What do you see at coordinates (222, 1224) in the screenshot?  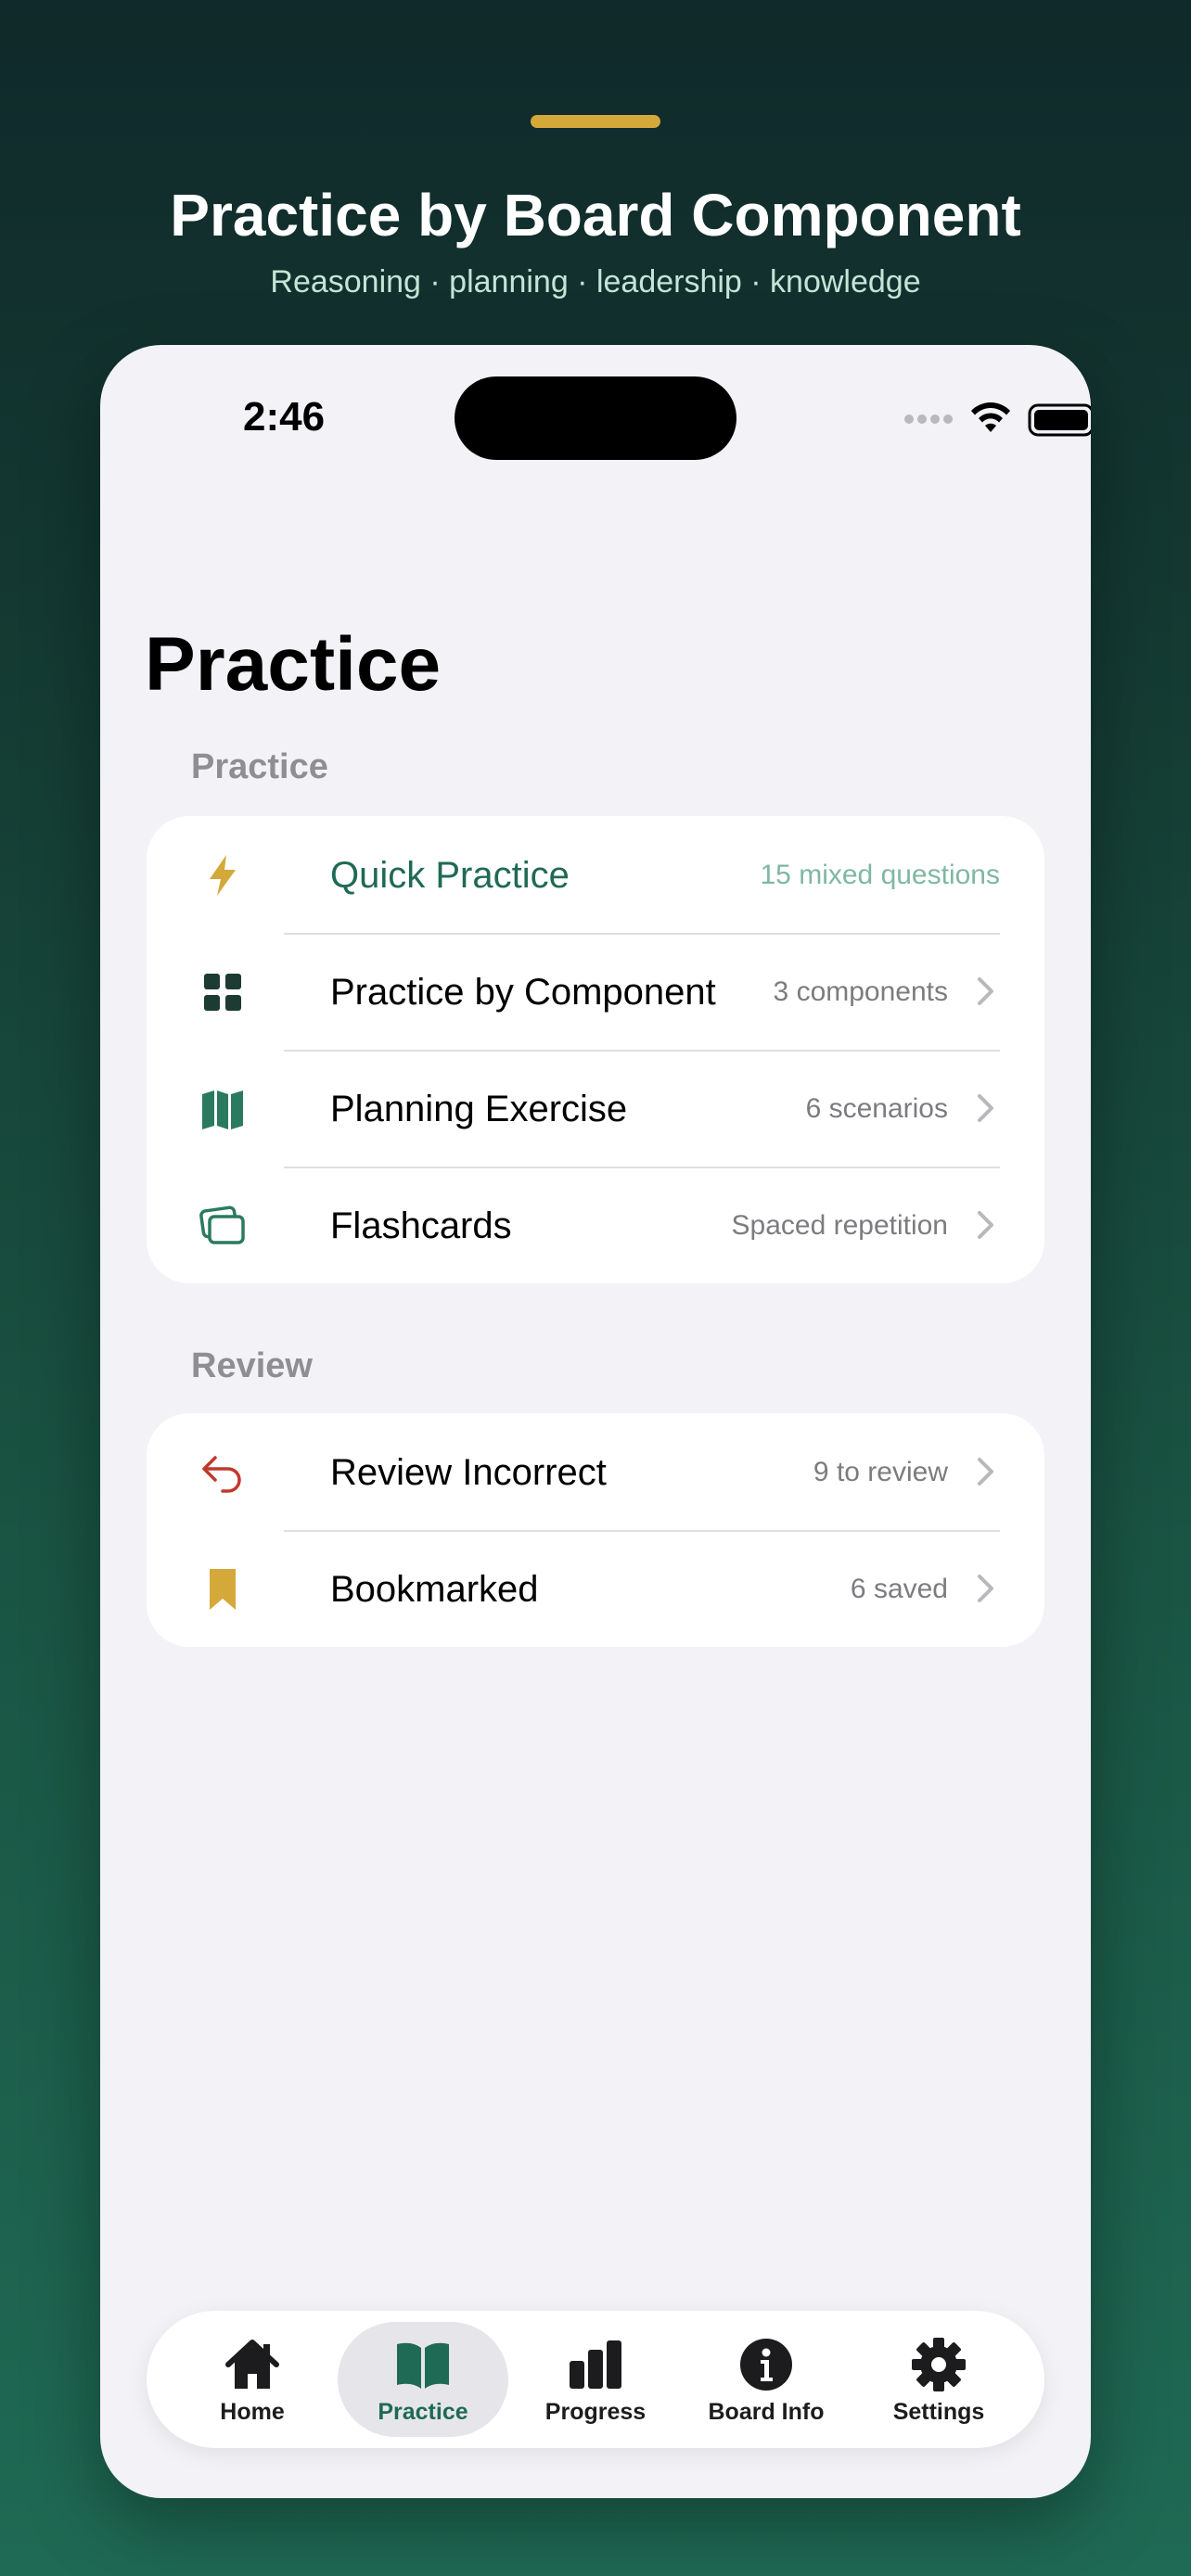 I see `cards-icon` at bounding box center [222, 1224].